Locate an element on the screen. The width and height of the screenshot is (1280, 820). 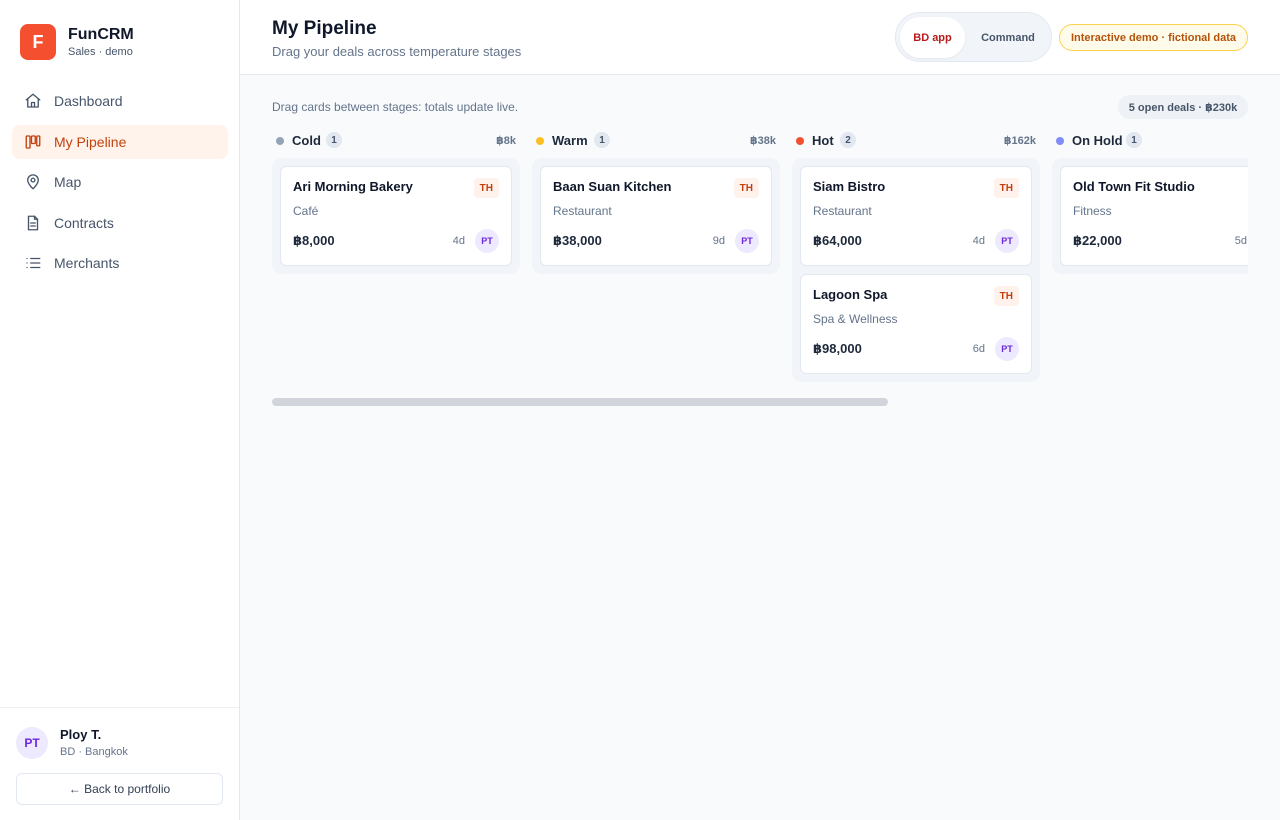
stage-name: Cold is located at coordinates (306, 140).